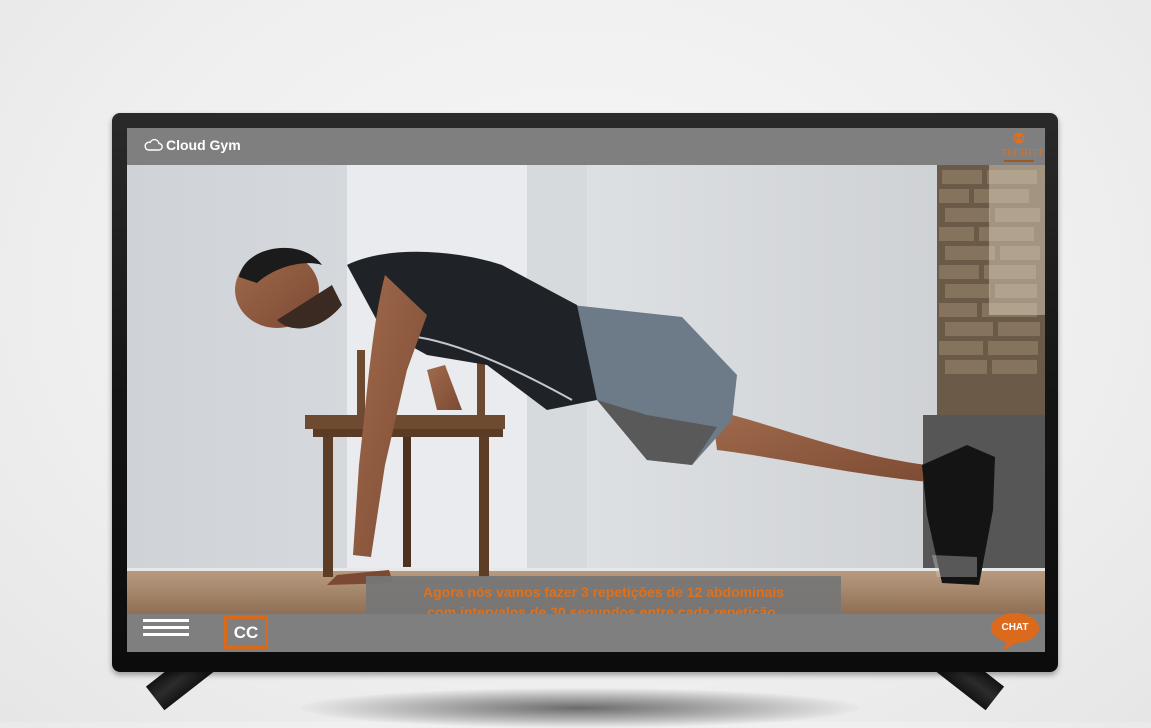 The width and height of the screenshot is (1151, 728). I want to click on closed-captions-button: CC, so click(246, 632).